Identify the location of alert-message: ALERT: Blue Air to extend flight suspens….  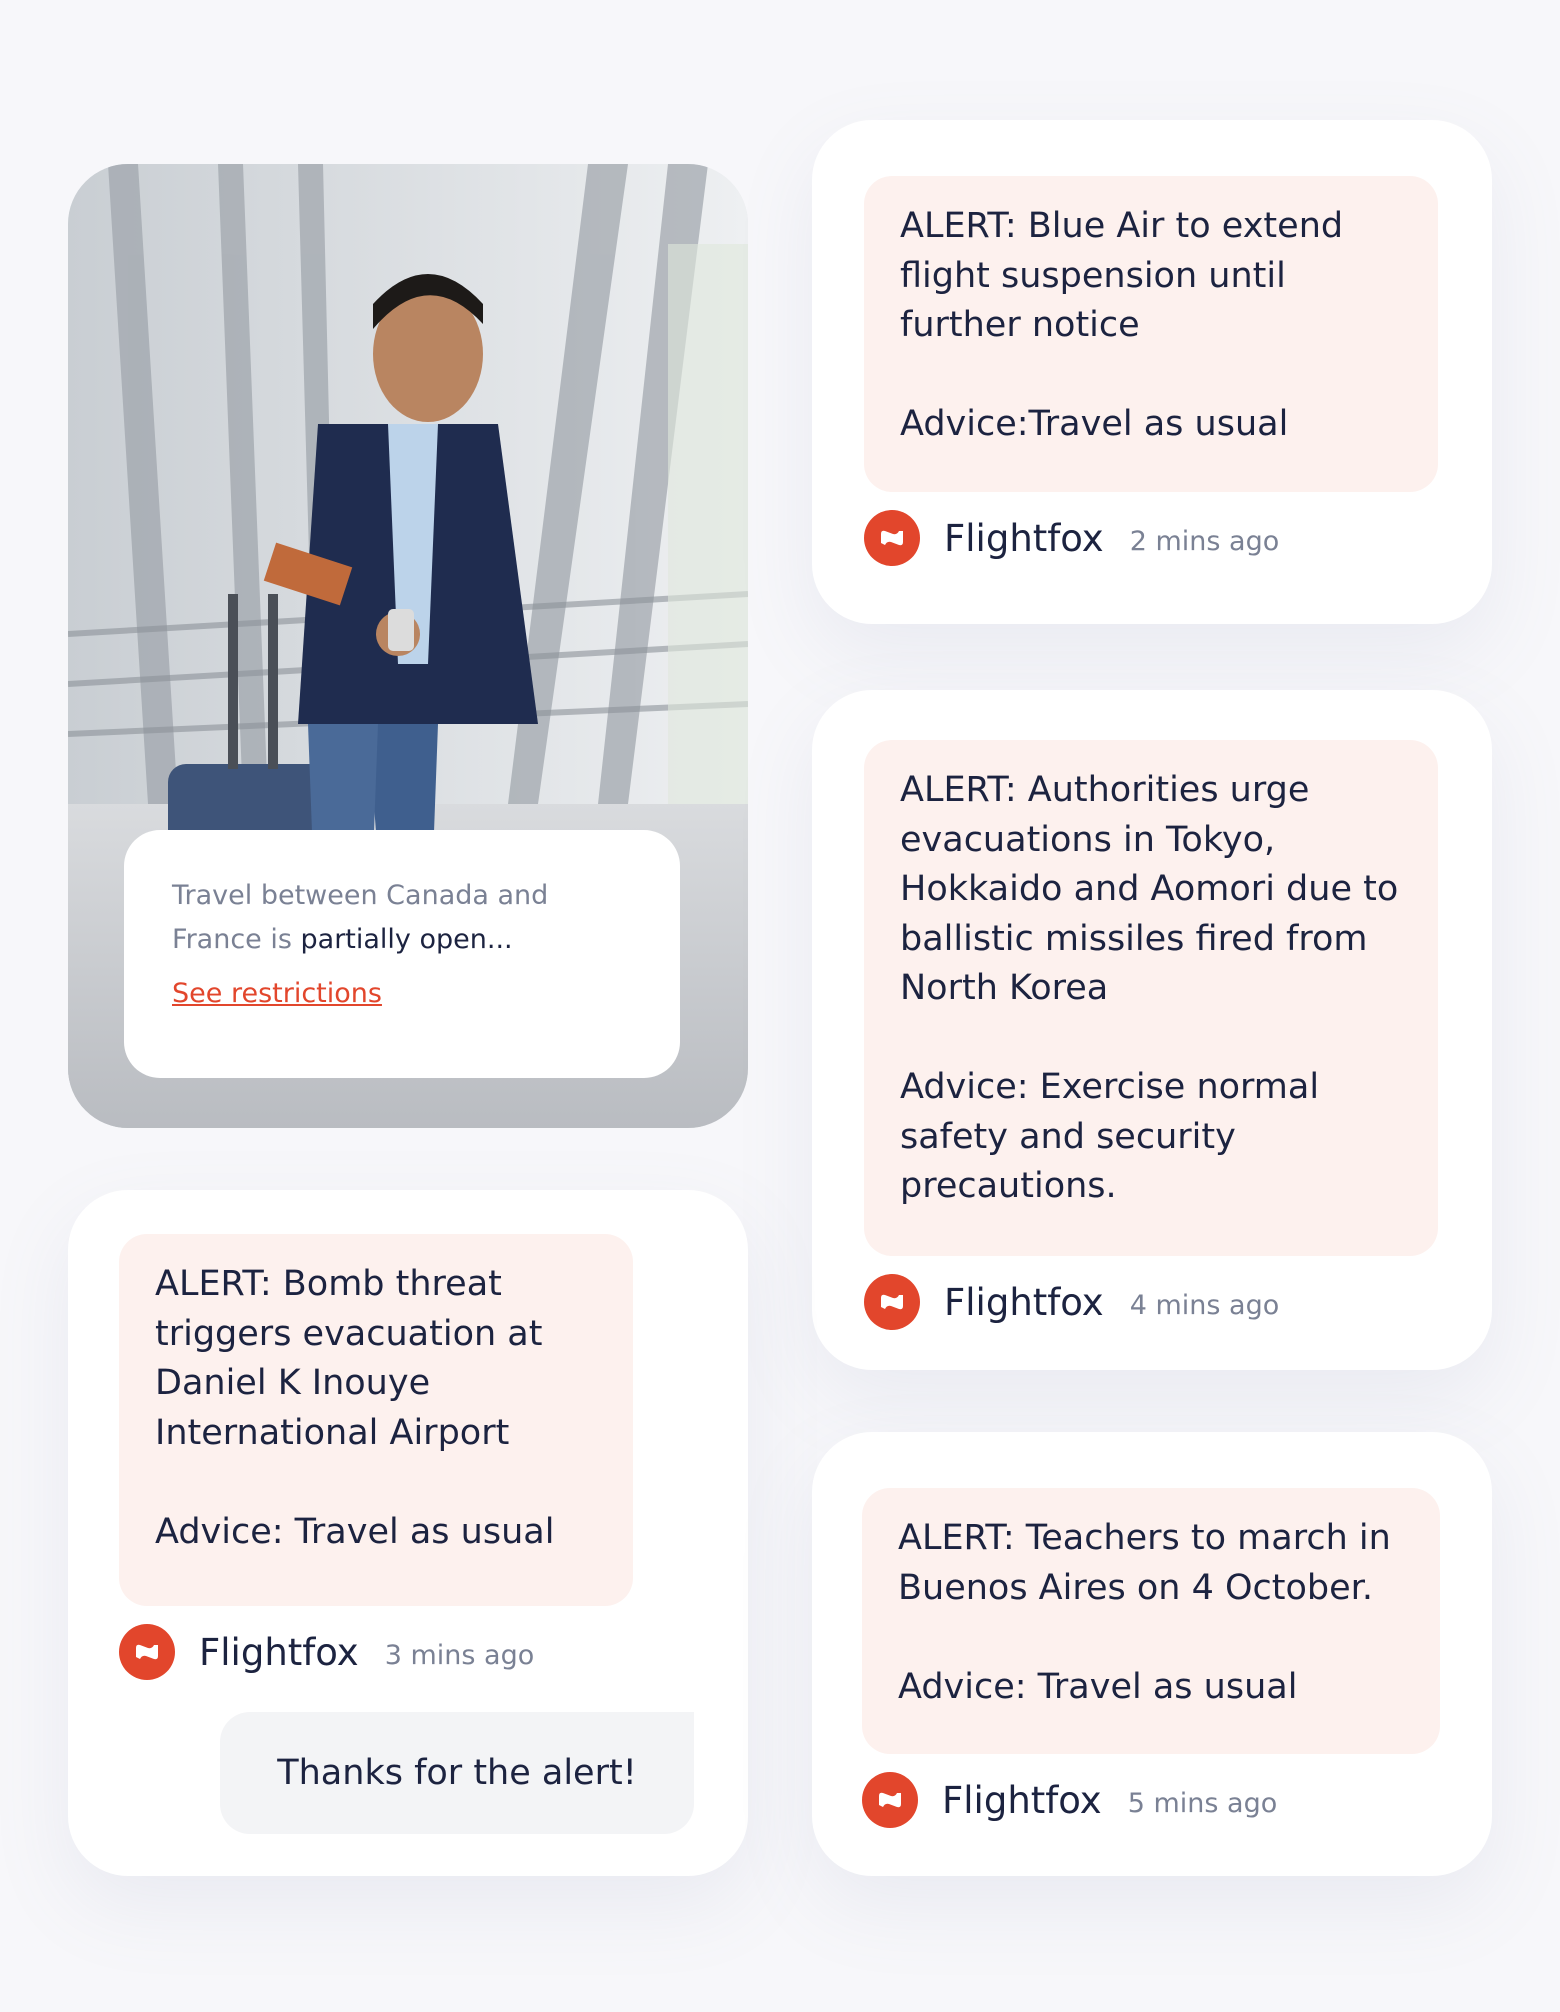
(1151, 334).